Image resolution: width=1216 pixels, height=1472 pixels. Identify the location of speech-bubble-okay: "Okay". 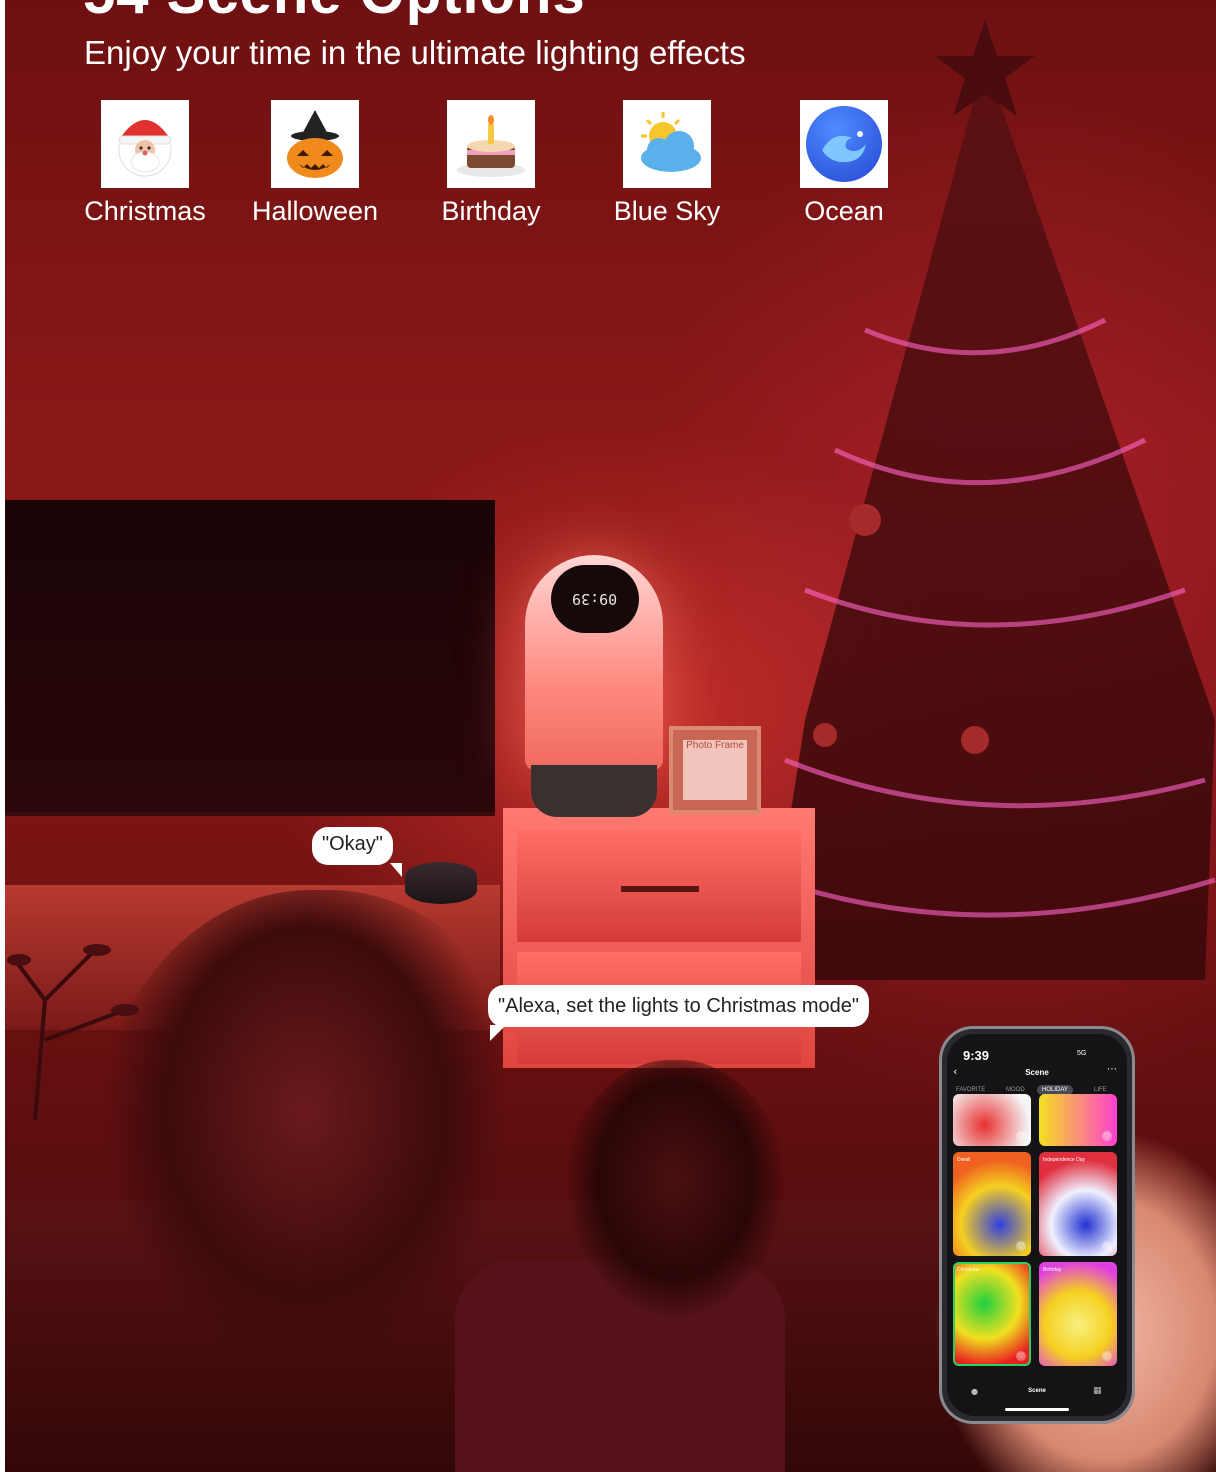
(357, 852).